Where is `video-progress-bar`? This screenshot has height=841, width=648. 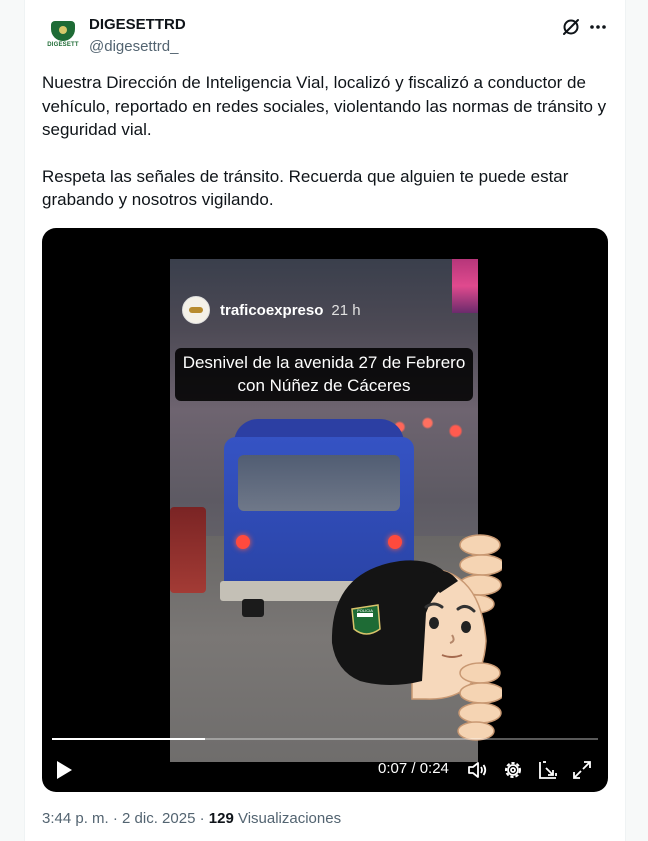
video-progress-bar is located at coordinates (325, 739).